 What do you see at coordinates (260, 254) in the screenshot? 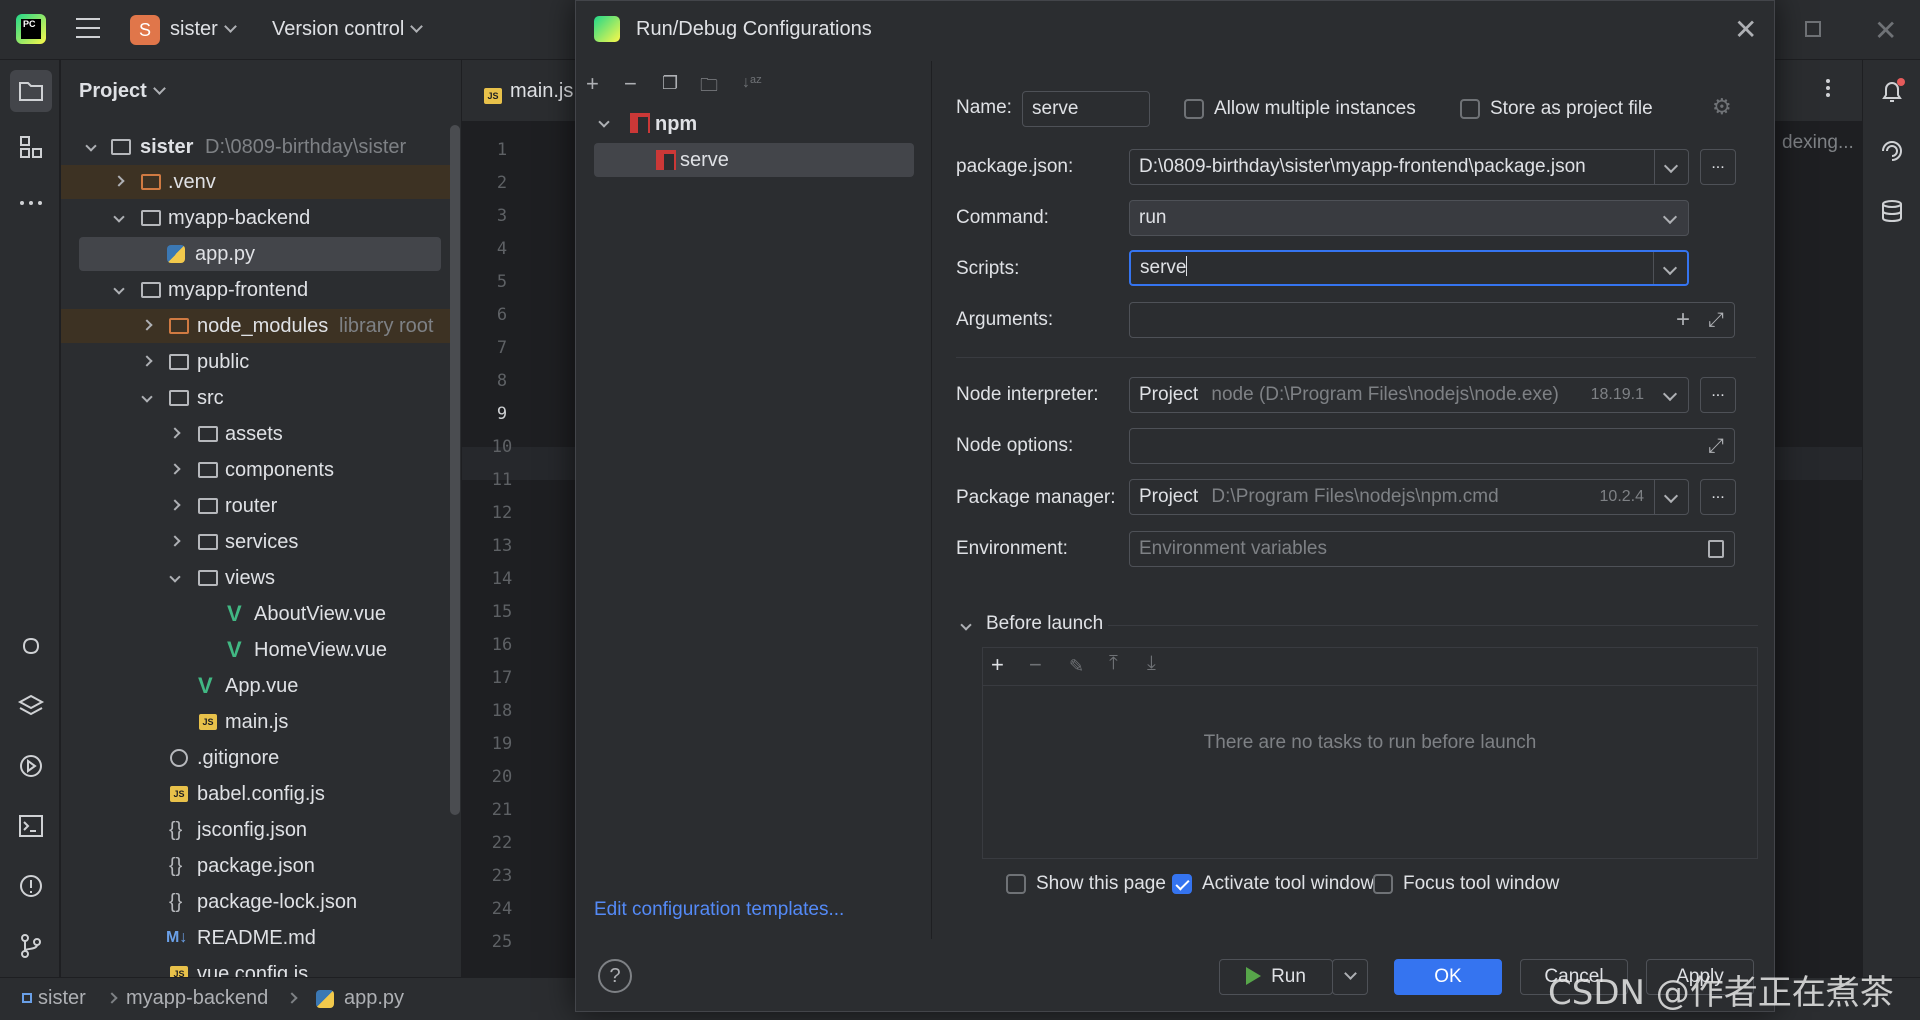
I see `tree-item-app-py: app.py` at bounding box center [260, 254].